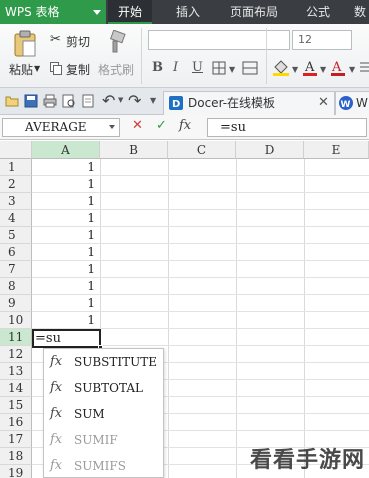  I want to click on column-header-d: D, so click(270, 150).